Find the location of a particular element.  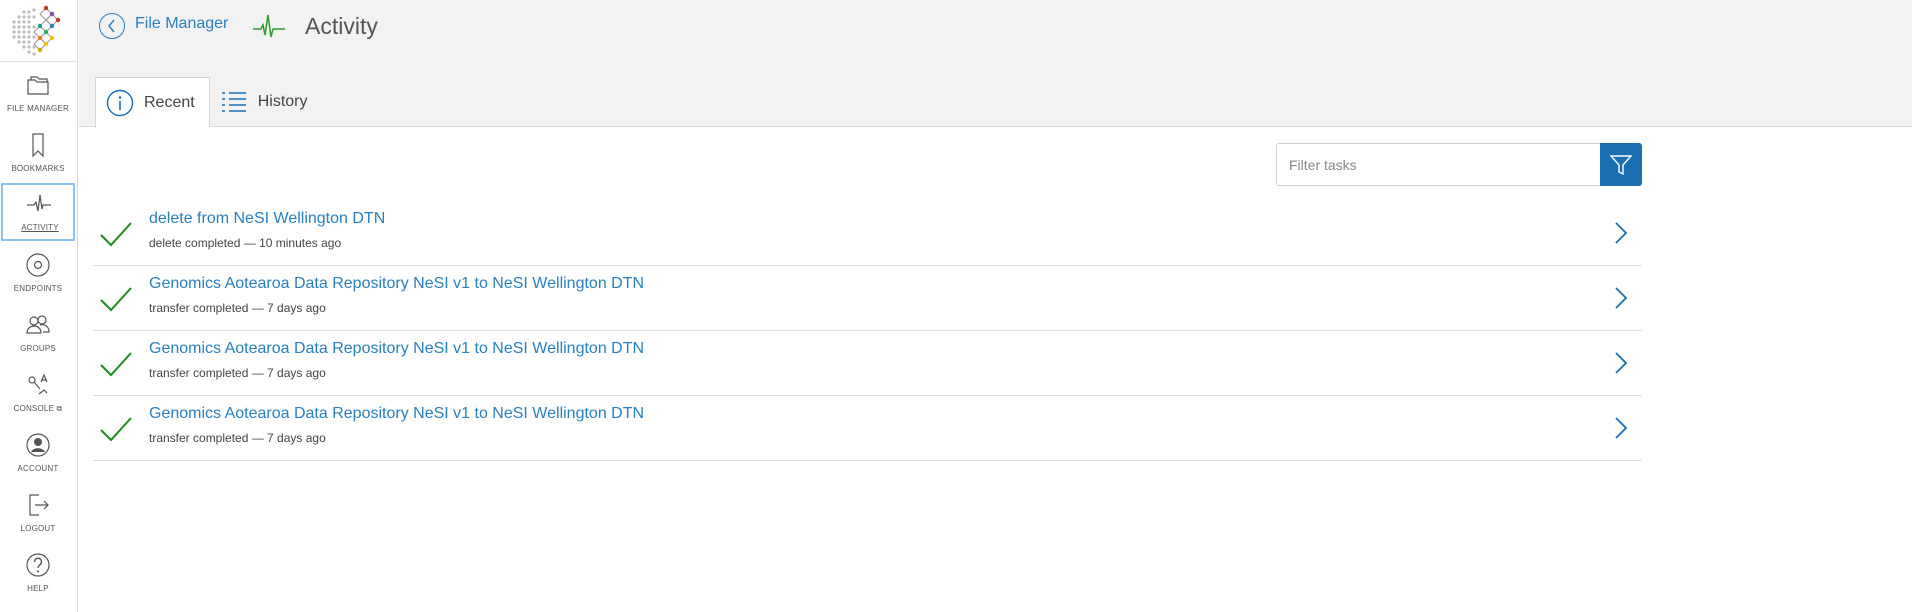

logo-icon is located at coordinates (36, 30).